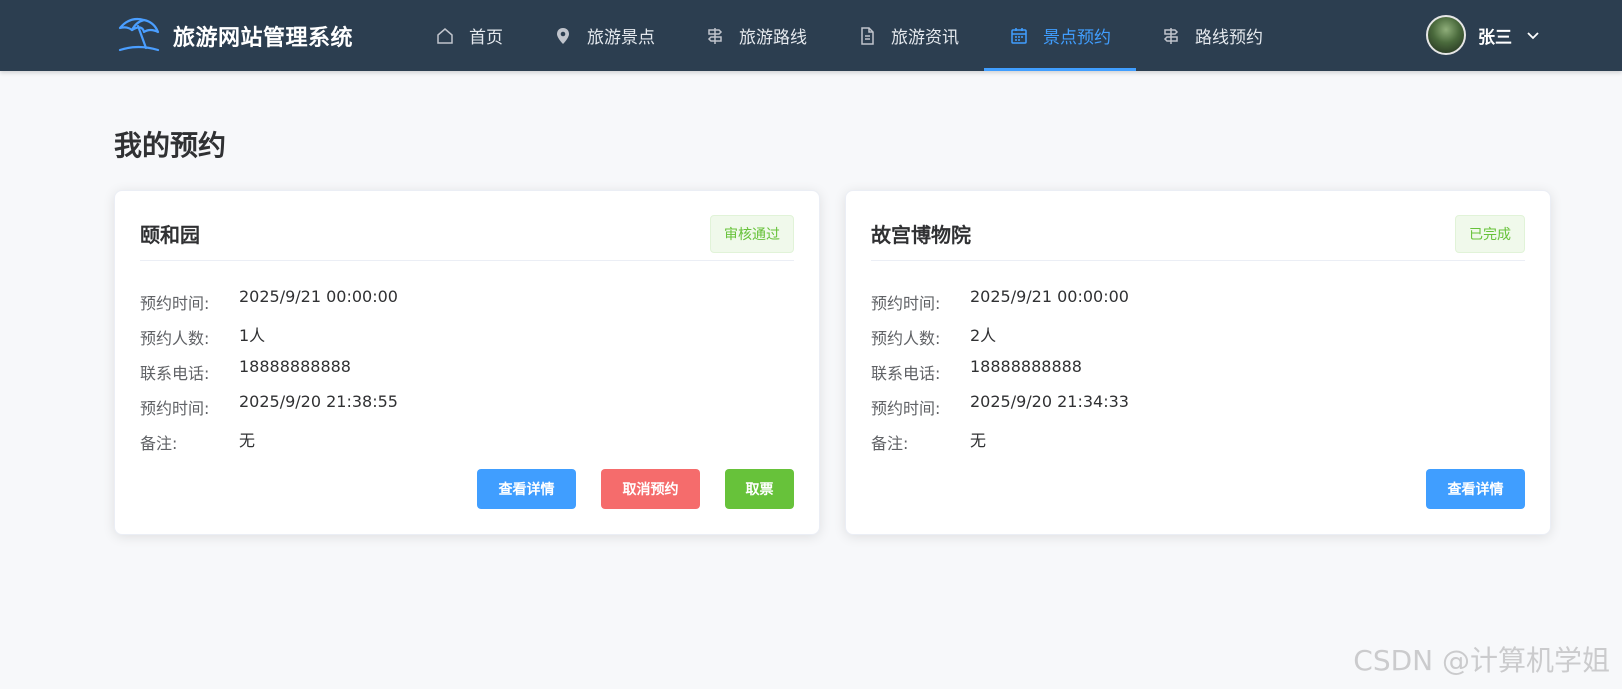 The image size is (1622, 689). I want to click on user-name: 张三, so click(1495, 37).